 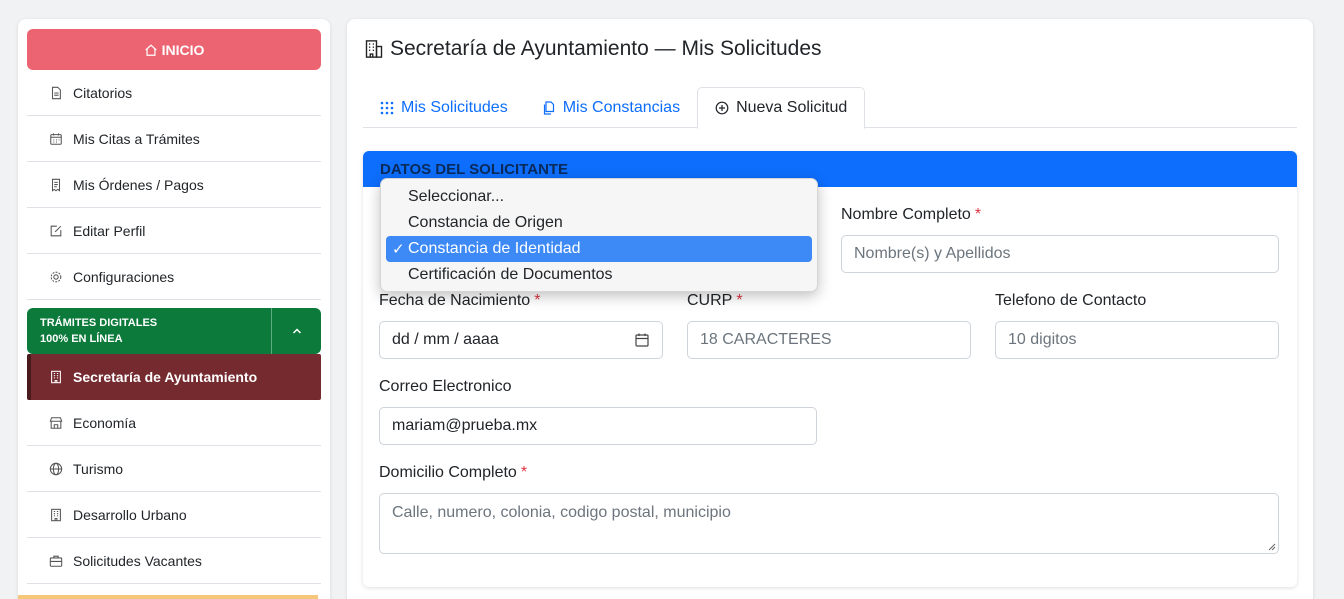 I want to click on tab-nueva-solicitud: Nueva Solicitud, so click(x=781, y=108).